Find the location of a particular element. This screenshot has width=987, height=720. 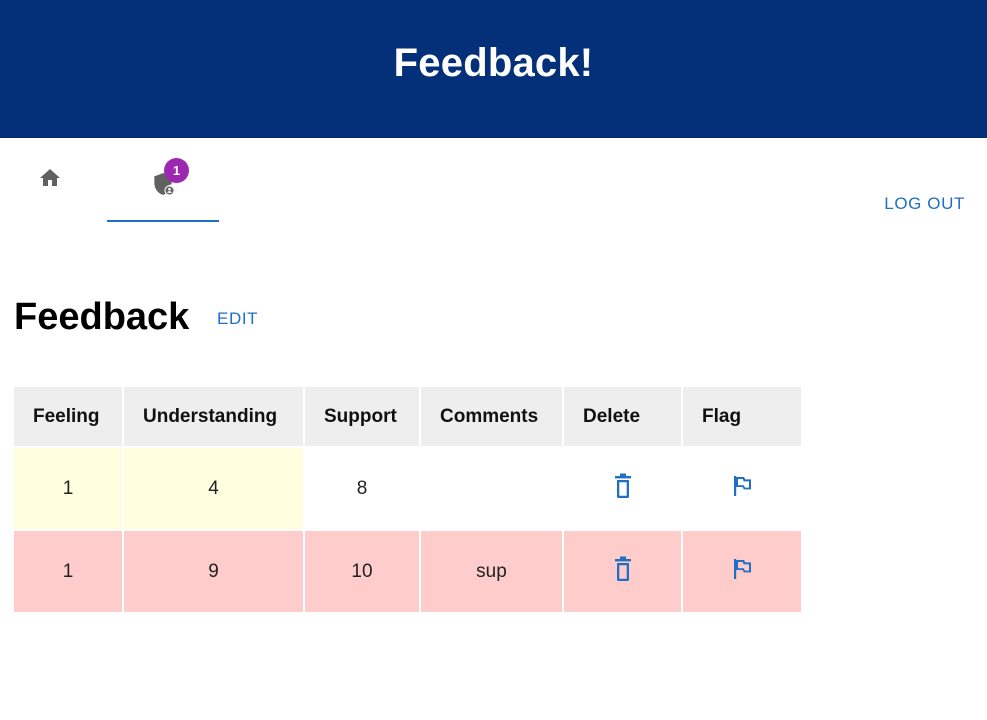

admin-shield-icon is located at coordinates (163, 187).